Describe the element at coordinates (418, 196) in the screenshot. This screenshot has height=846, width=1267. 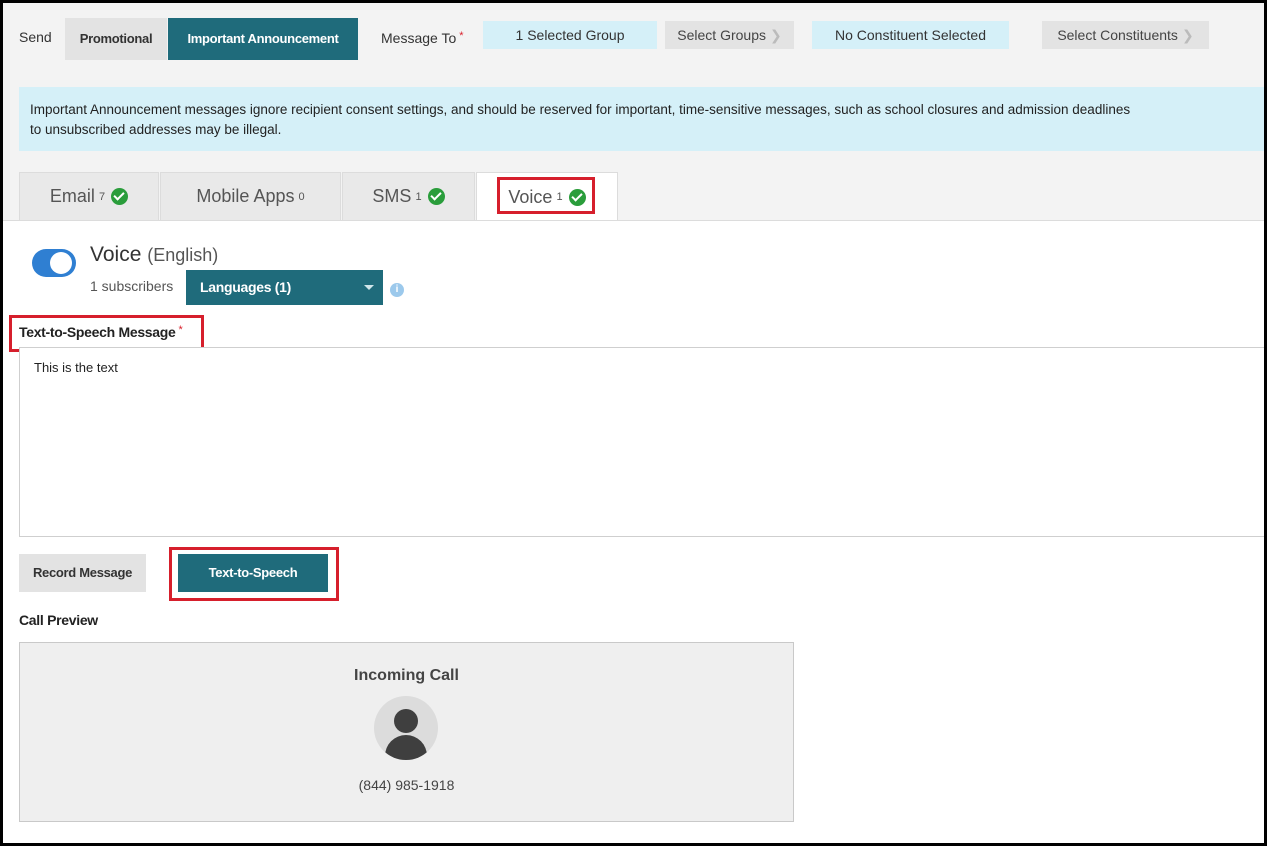
I see `tab-count: 1` at that location.